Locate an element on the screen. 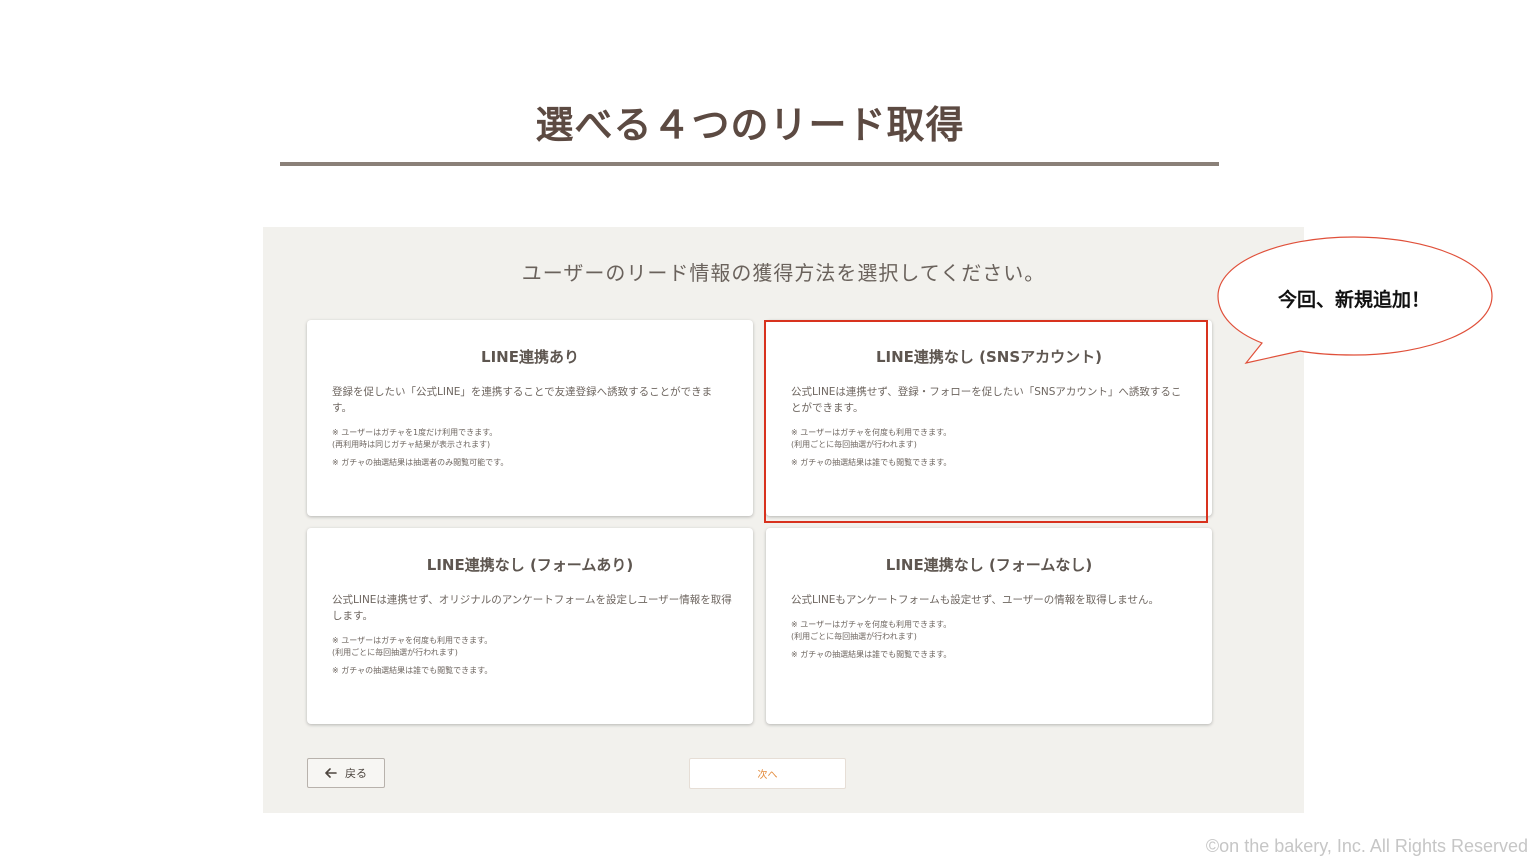 This screenshot has height=864, width=1538. back-button: 戻る is located at coordinates (346, 773).